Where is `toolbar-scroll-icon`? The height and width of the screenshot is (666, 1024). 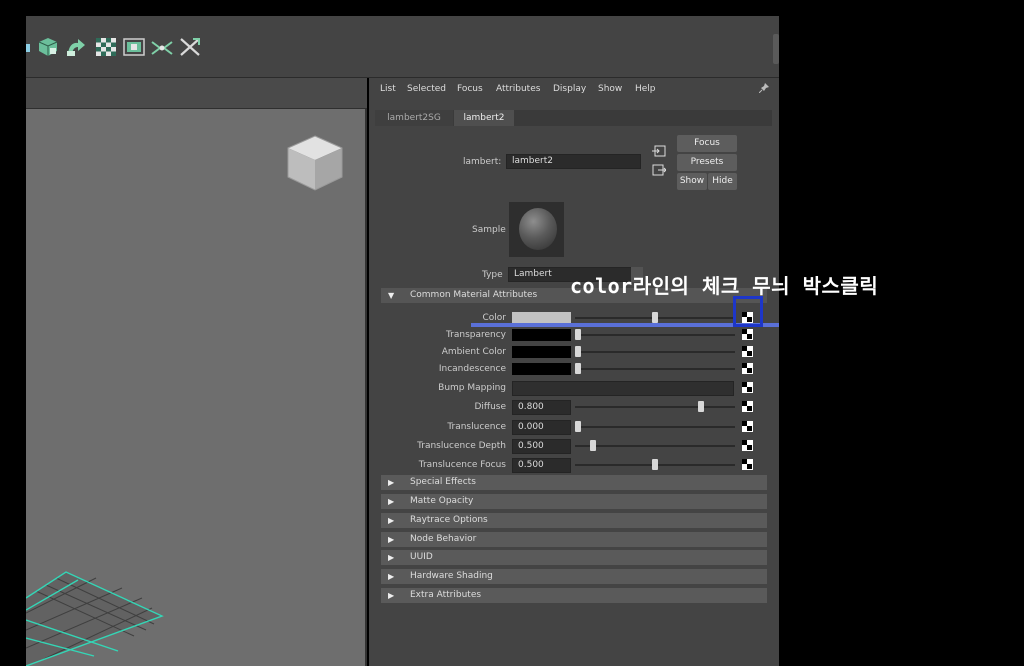 toolbar-scroll-icon is located at coordinates (776, 49).